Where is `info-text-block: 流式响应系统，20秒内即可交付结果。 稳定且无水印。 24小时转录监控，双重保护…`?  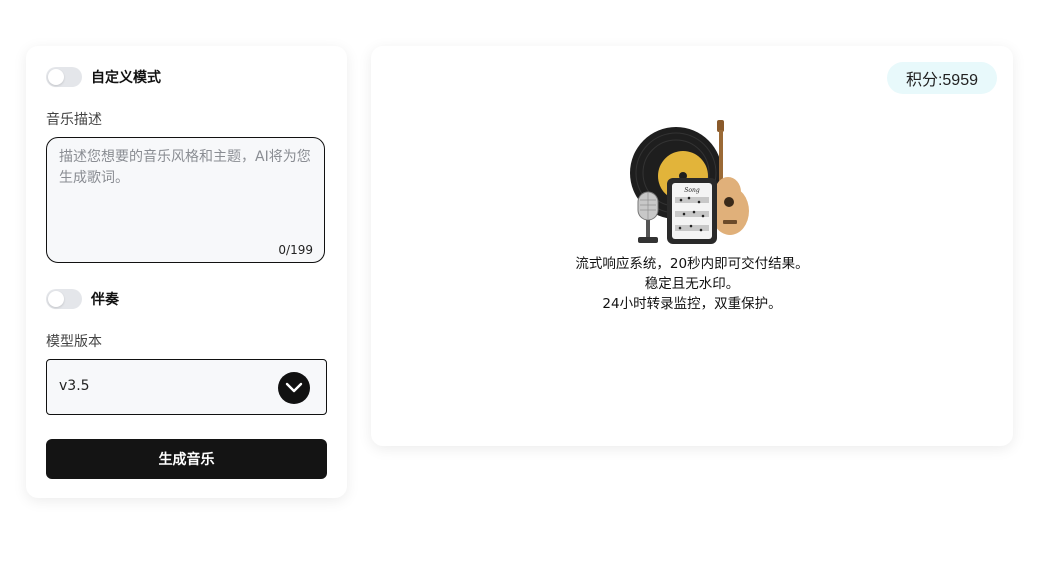
info-text-block: 流式响应系统，20秒内即可交付结果。 稳定且无水印。 24小时转录监控，双重保护… is located at coordinates (692, 284).